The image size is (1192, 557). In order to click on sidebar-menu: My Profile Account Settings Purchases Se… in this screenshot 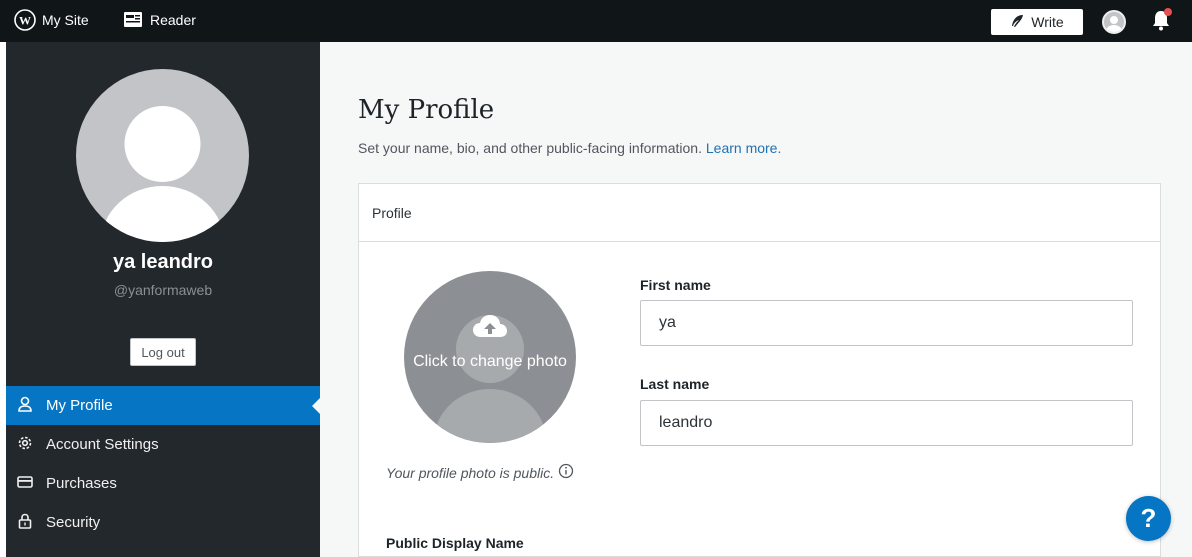, I will do `click(163, 464)`.